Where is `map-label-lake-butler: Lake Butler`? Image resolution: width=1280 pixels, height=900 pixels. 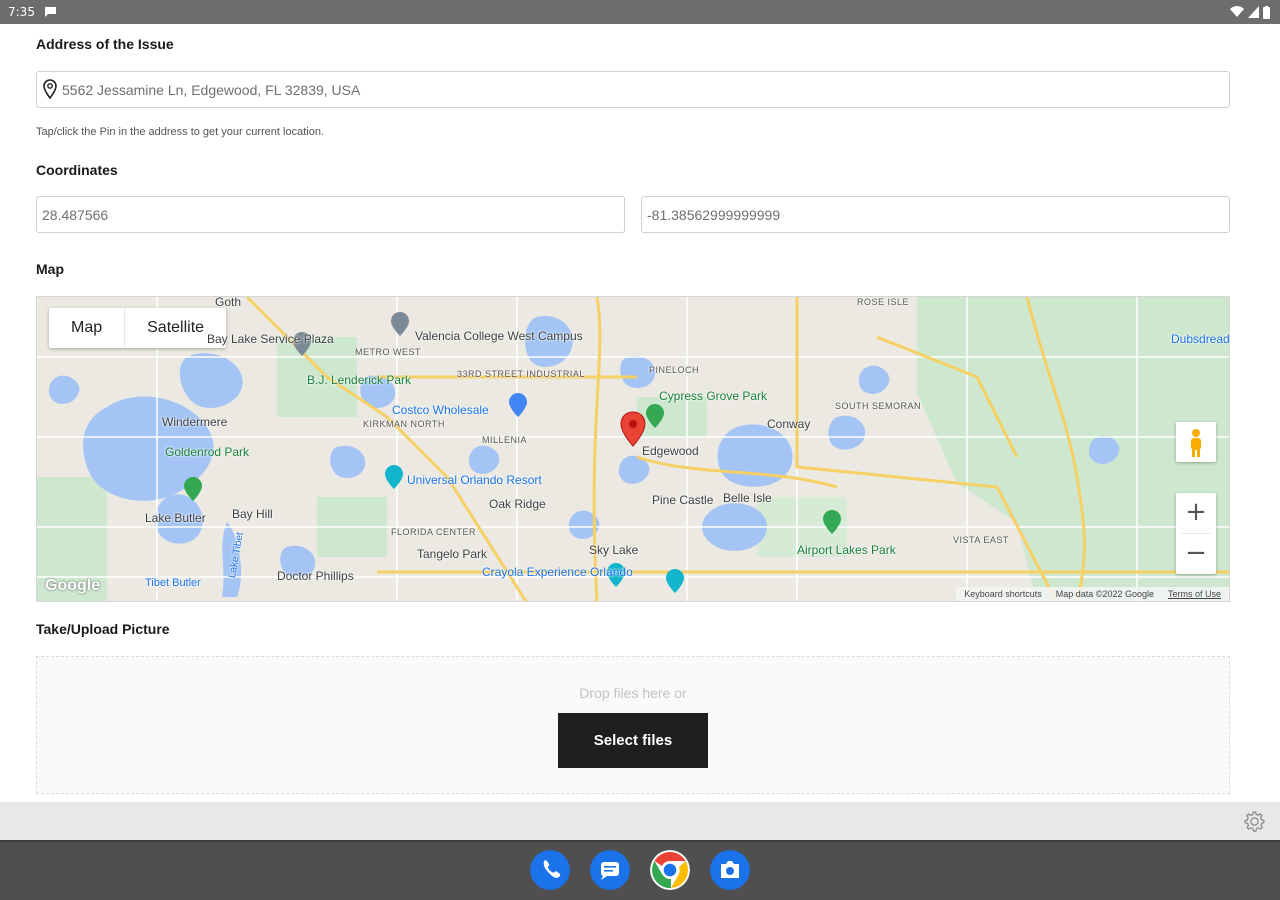 map-label-lake-butler: Lake Butler is located at coordinates (175, 518).